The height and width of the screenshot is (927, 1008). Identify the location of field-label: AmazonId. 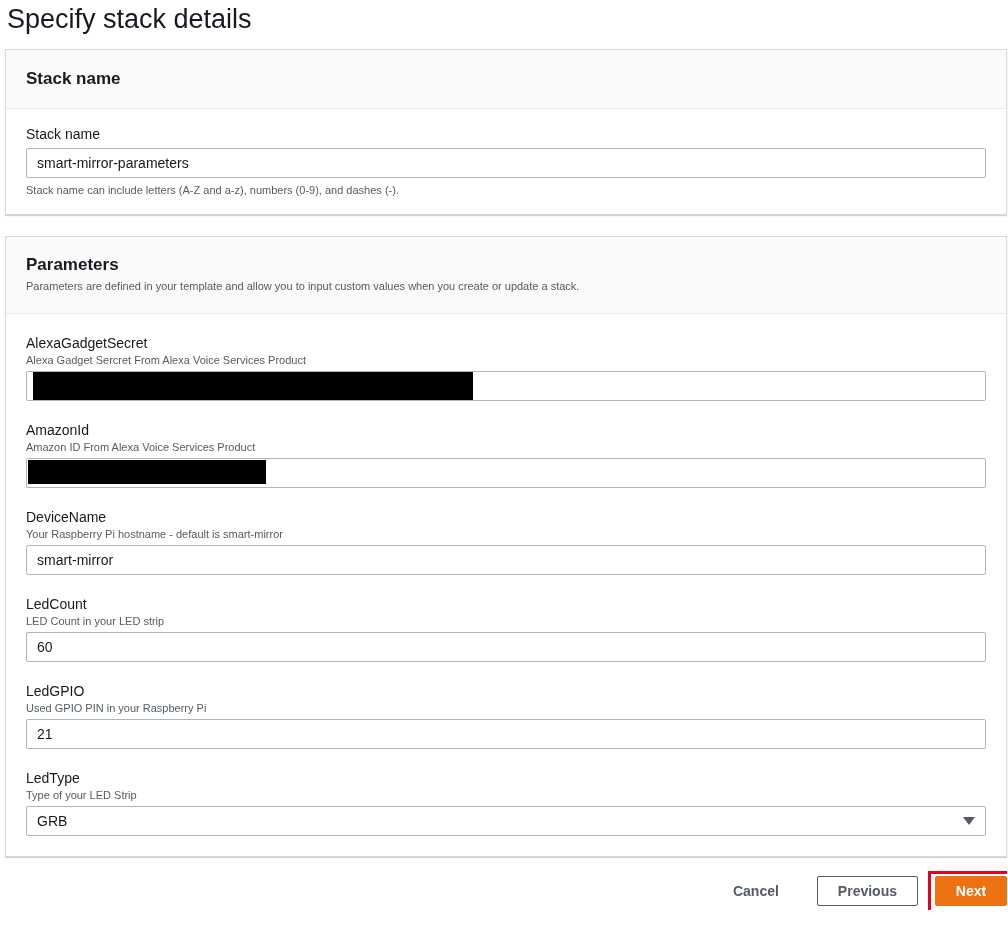
(58, 430).